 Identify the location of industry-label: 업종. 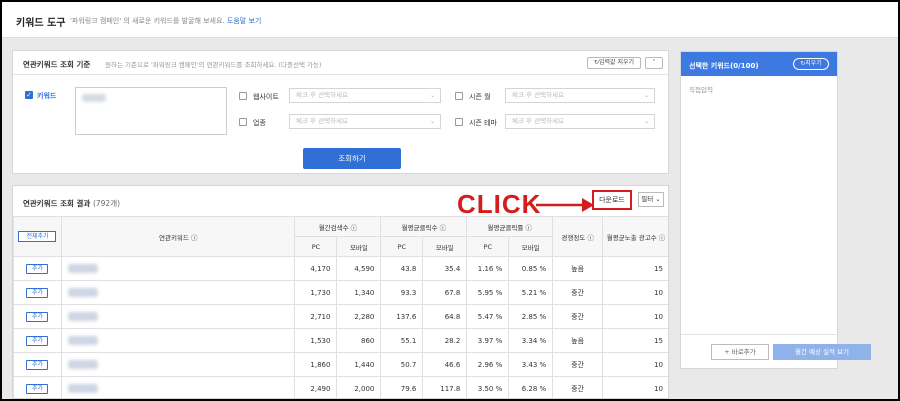
(259, 123).